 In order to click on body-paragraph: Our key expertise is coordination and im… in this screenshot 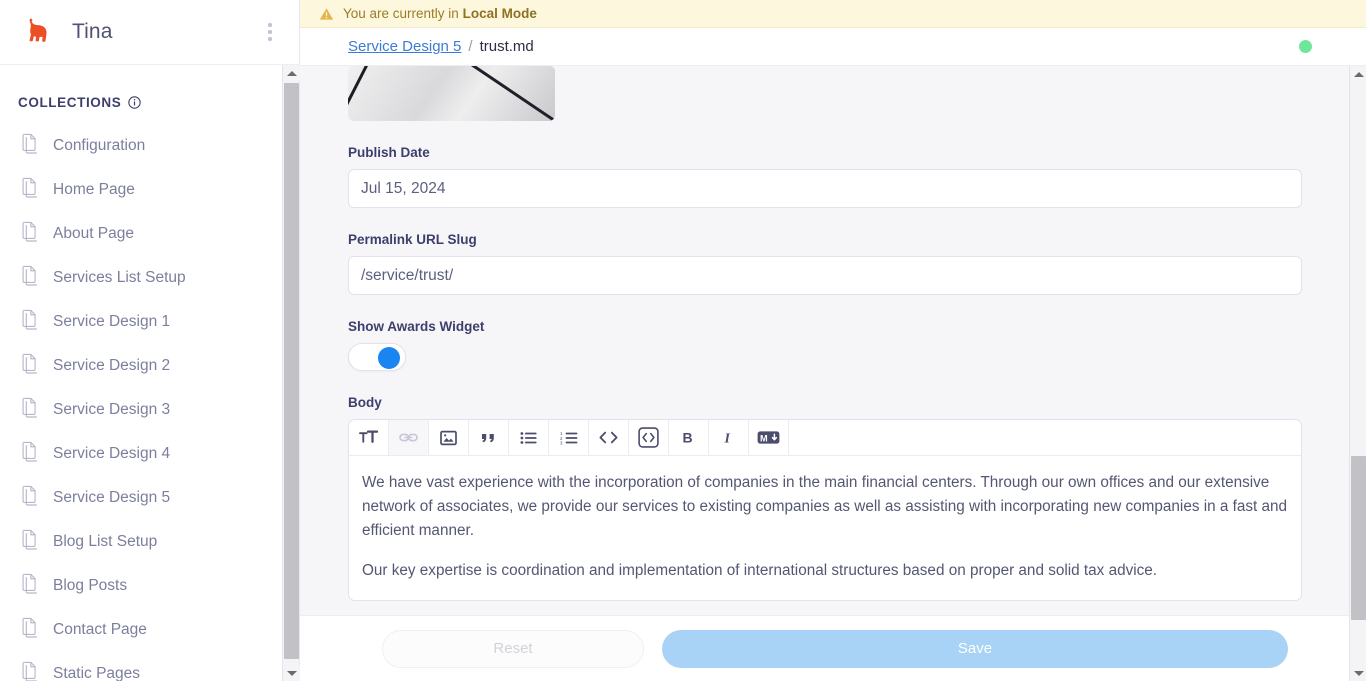, I will do `click(760, 570)`.